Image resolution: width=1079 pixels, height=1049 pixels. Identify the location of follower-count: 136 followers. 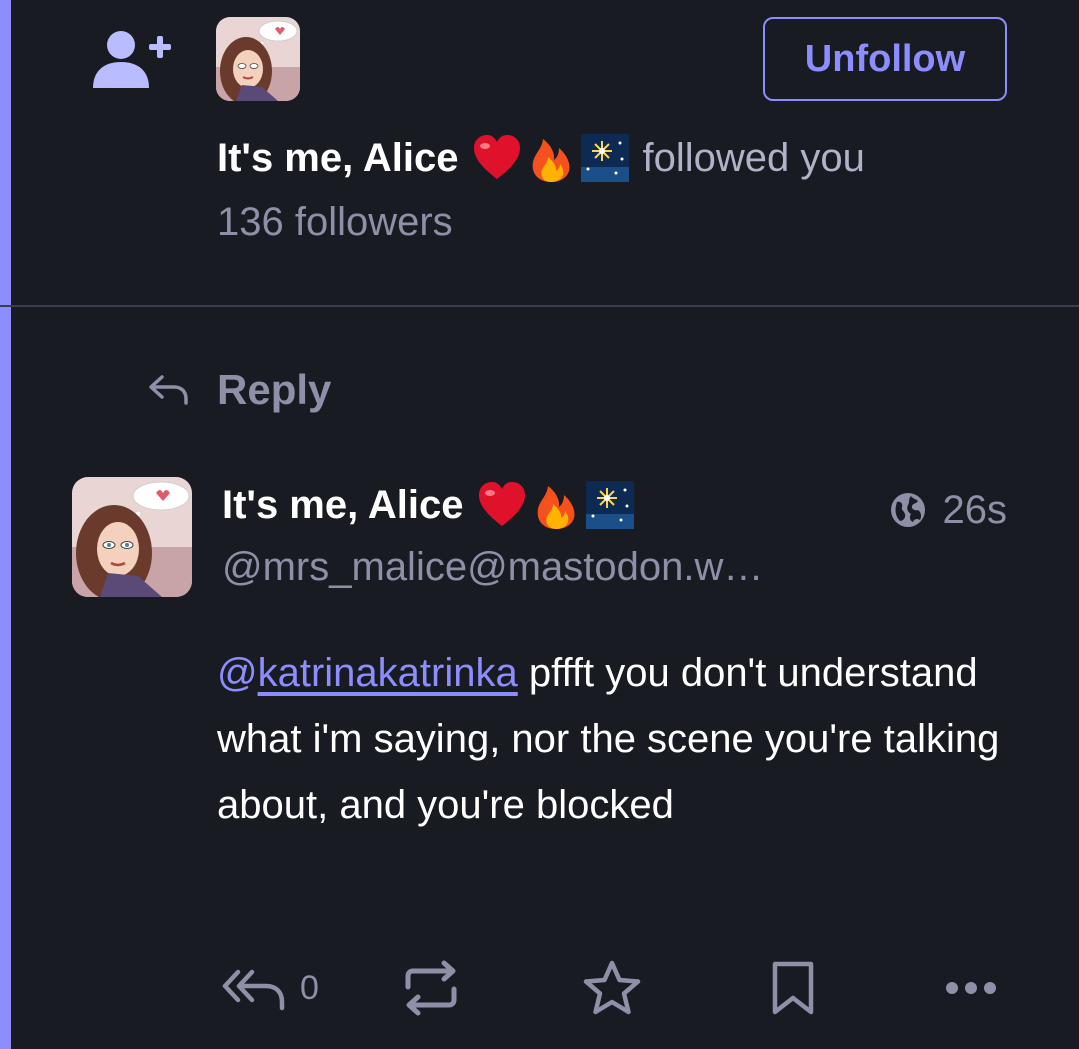
(335, 222).